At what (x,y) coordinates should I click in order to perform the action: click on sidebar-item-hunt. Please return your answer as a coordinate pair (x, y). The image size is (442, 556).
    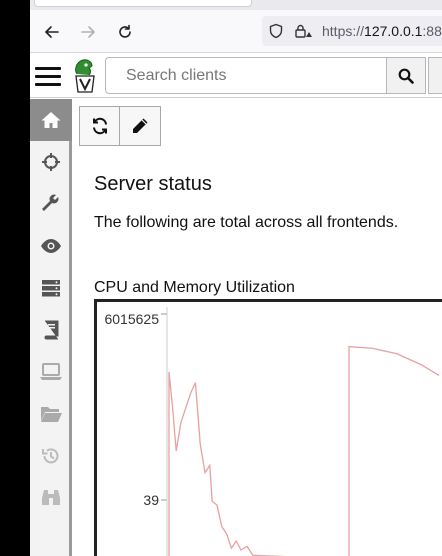
    Looking at the image, I should click on (51, 162).